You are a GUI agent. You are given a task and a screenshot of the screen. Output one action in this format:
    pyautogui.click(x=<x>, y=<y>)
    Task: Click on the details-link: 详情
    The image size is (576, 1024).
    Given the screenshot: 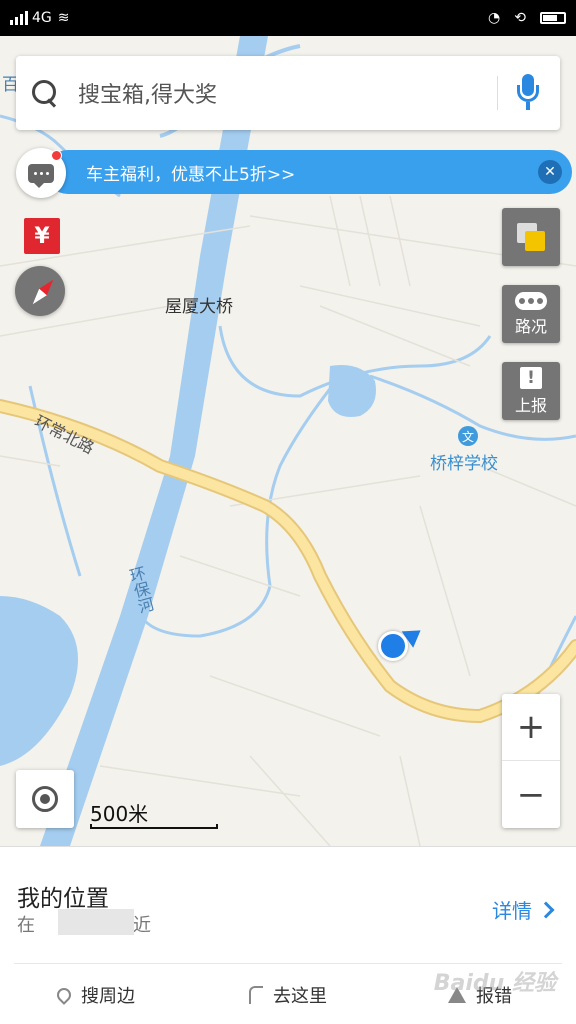 What is the action you would take?
    pyautogui.click(x=523, y=909)
    